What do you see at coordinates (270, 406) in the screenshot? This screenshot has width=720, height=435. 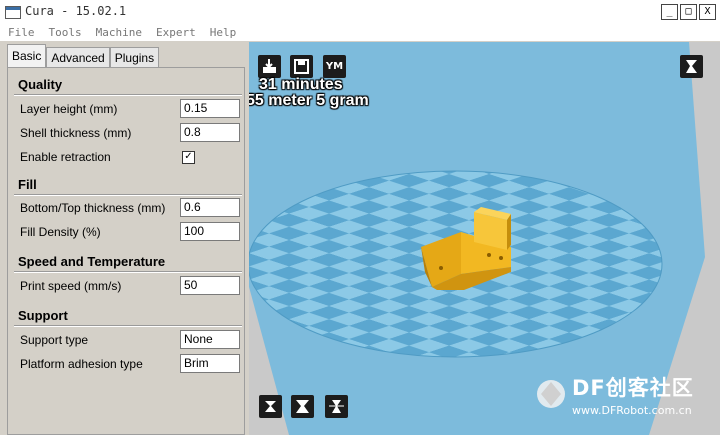 I see `rotate-tool-icon` at bounding box center [270, 406].